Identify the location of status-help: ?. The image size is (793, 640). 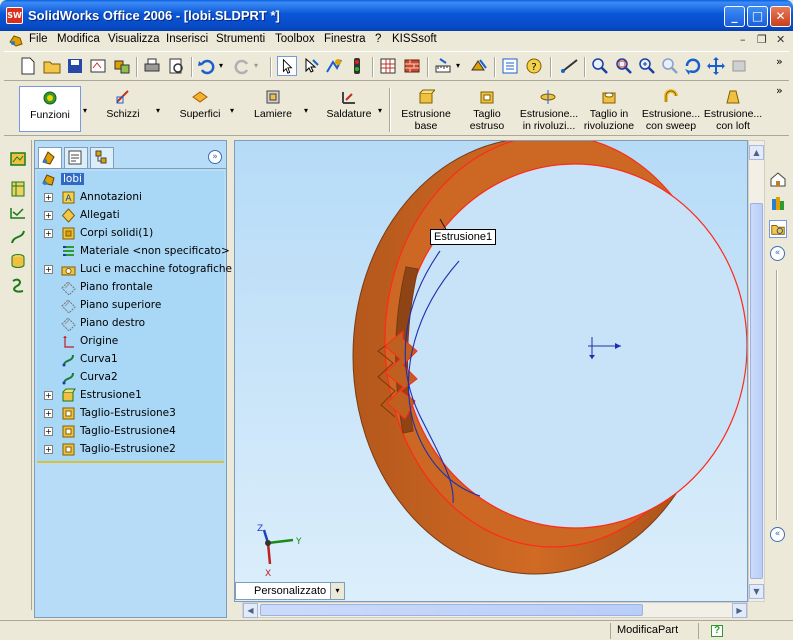
(718, 631).